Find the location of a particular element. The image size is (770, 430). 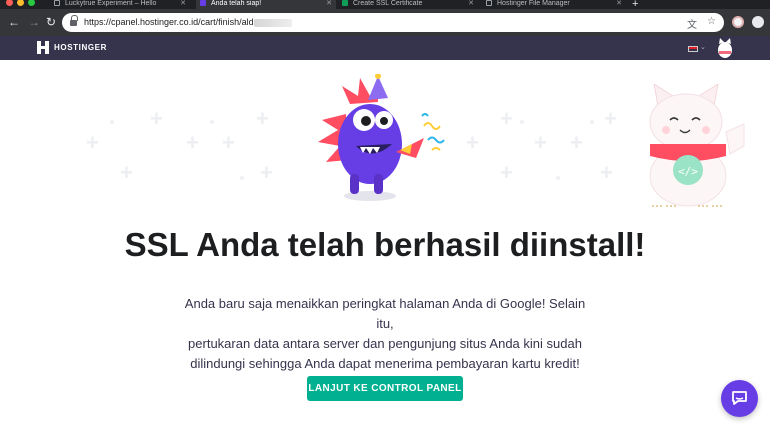

tab-label: Hostinger File Manager is located at coordinates (533, 3).